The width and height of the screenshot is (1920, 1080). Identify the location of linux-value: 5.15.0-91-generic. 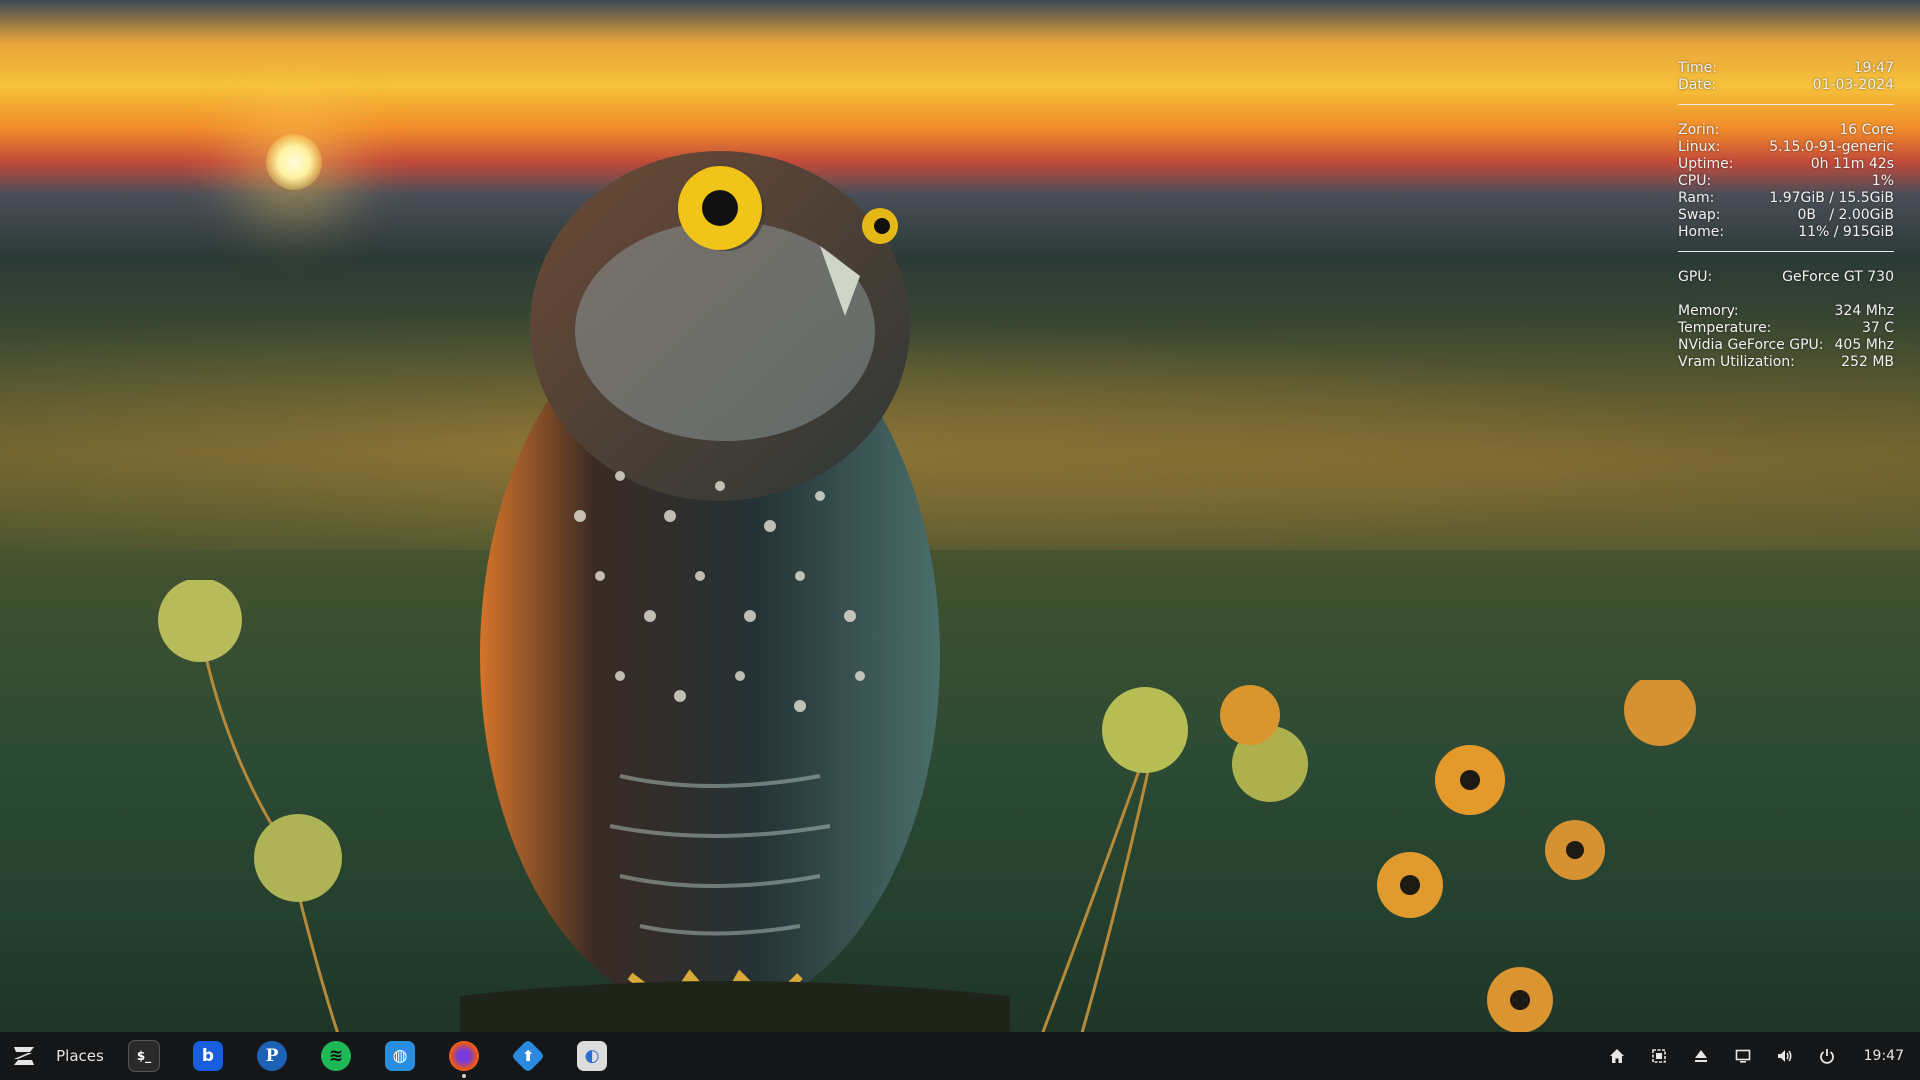
(1831, 147).